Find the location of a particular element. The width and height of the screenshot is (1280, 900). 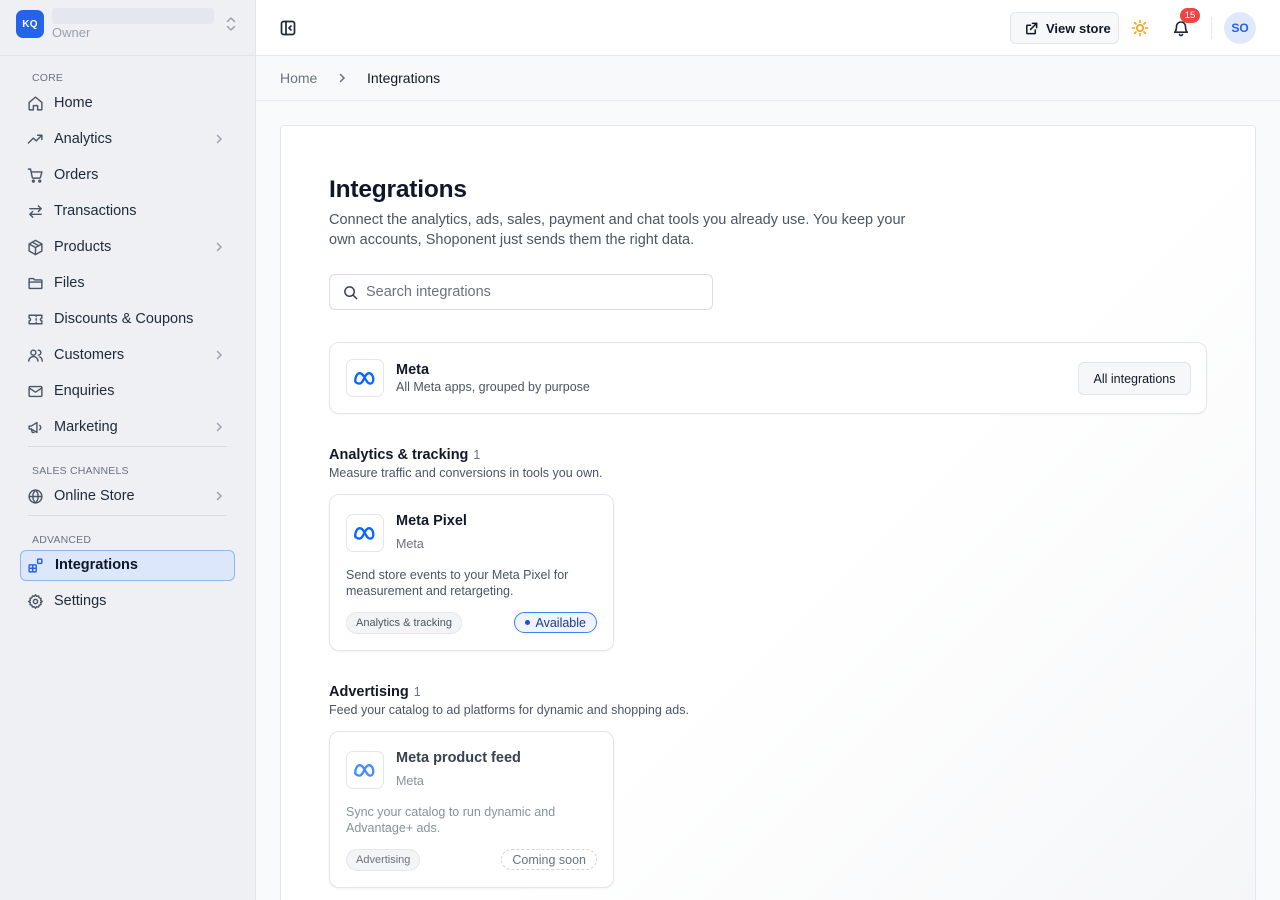

sidebar-item-enquiries: Enquiries is located at coordinates (127, 391).